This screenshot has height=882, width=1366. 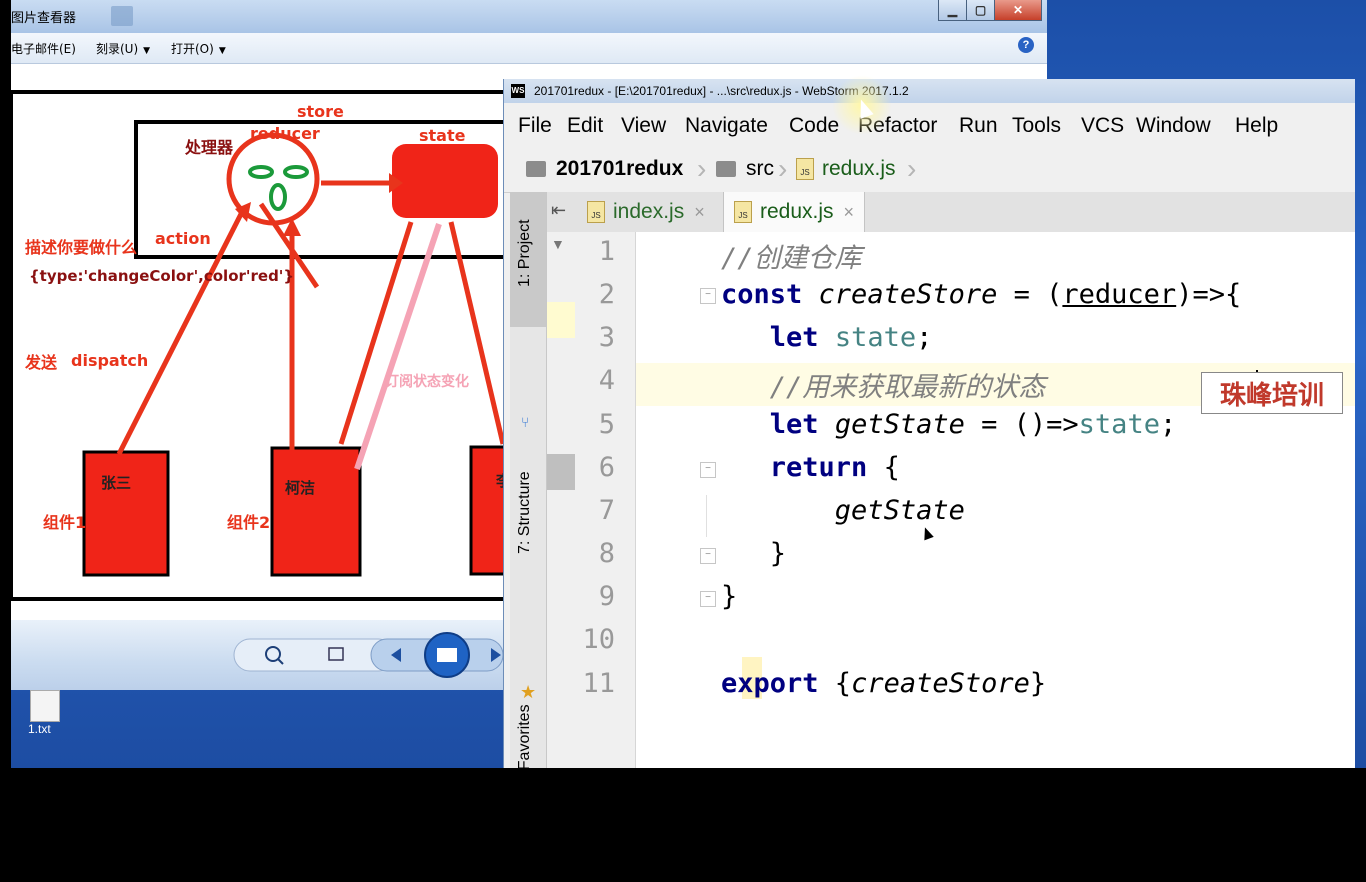 What do you see at coordinates (525, 746) in the screenshot?
I see `tool-tab-favorites: 2: Favorites` at bounding box center [525, 746].